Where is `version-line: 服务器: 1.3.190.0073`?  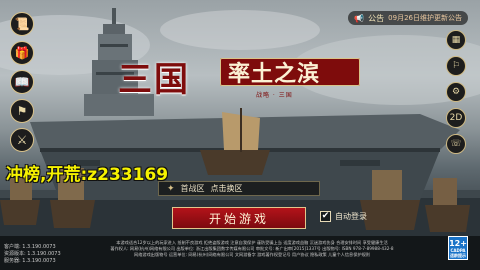
version-line: 服务器: 1.3.190.0073 is located at coordinates (30, 261).